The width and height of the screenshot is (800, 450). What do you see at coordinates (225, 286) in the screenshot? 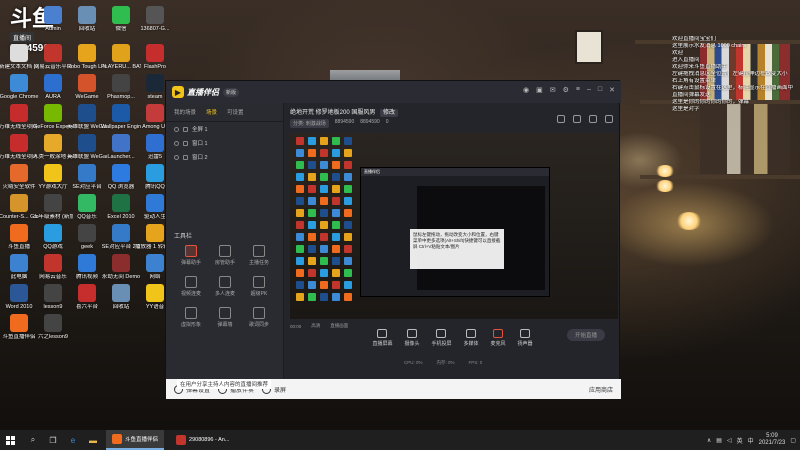
I see `tool-button: 多人连麦` at bounding box center [225, 286].